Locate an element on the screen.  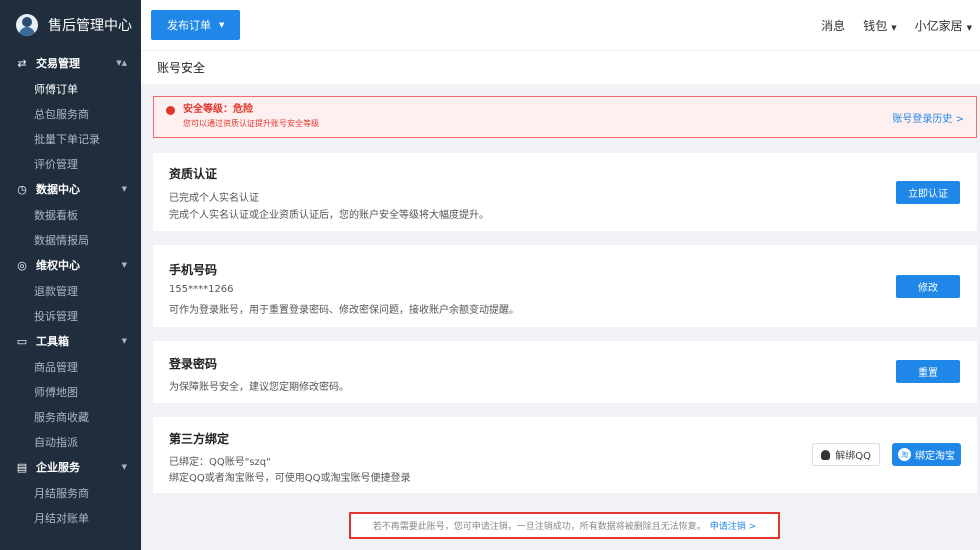
sidebar-group-label: 交易管理 is located at coordinates (58, 63).